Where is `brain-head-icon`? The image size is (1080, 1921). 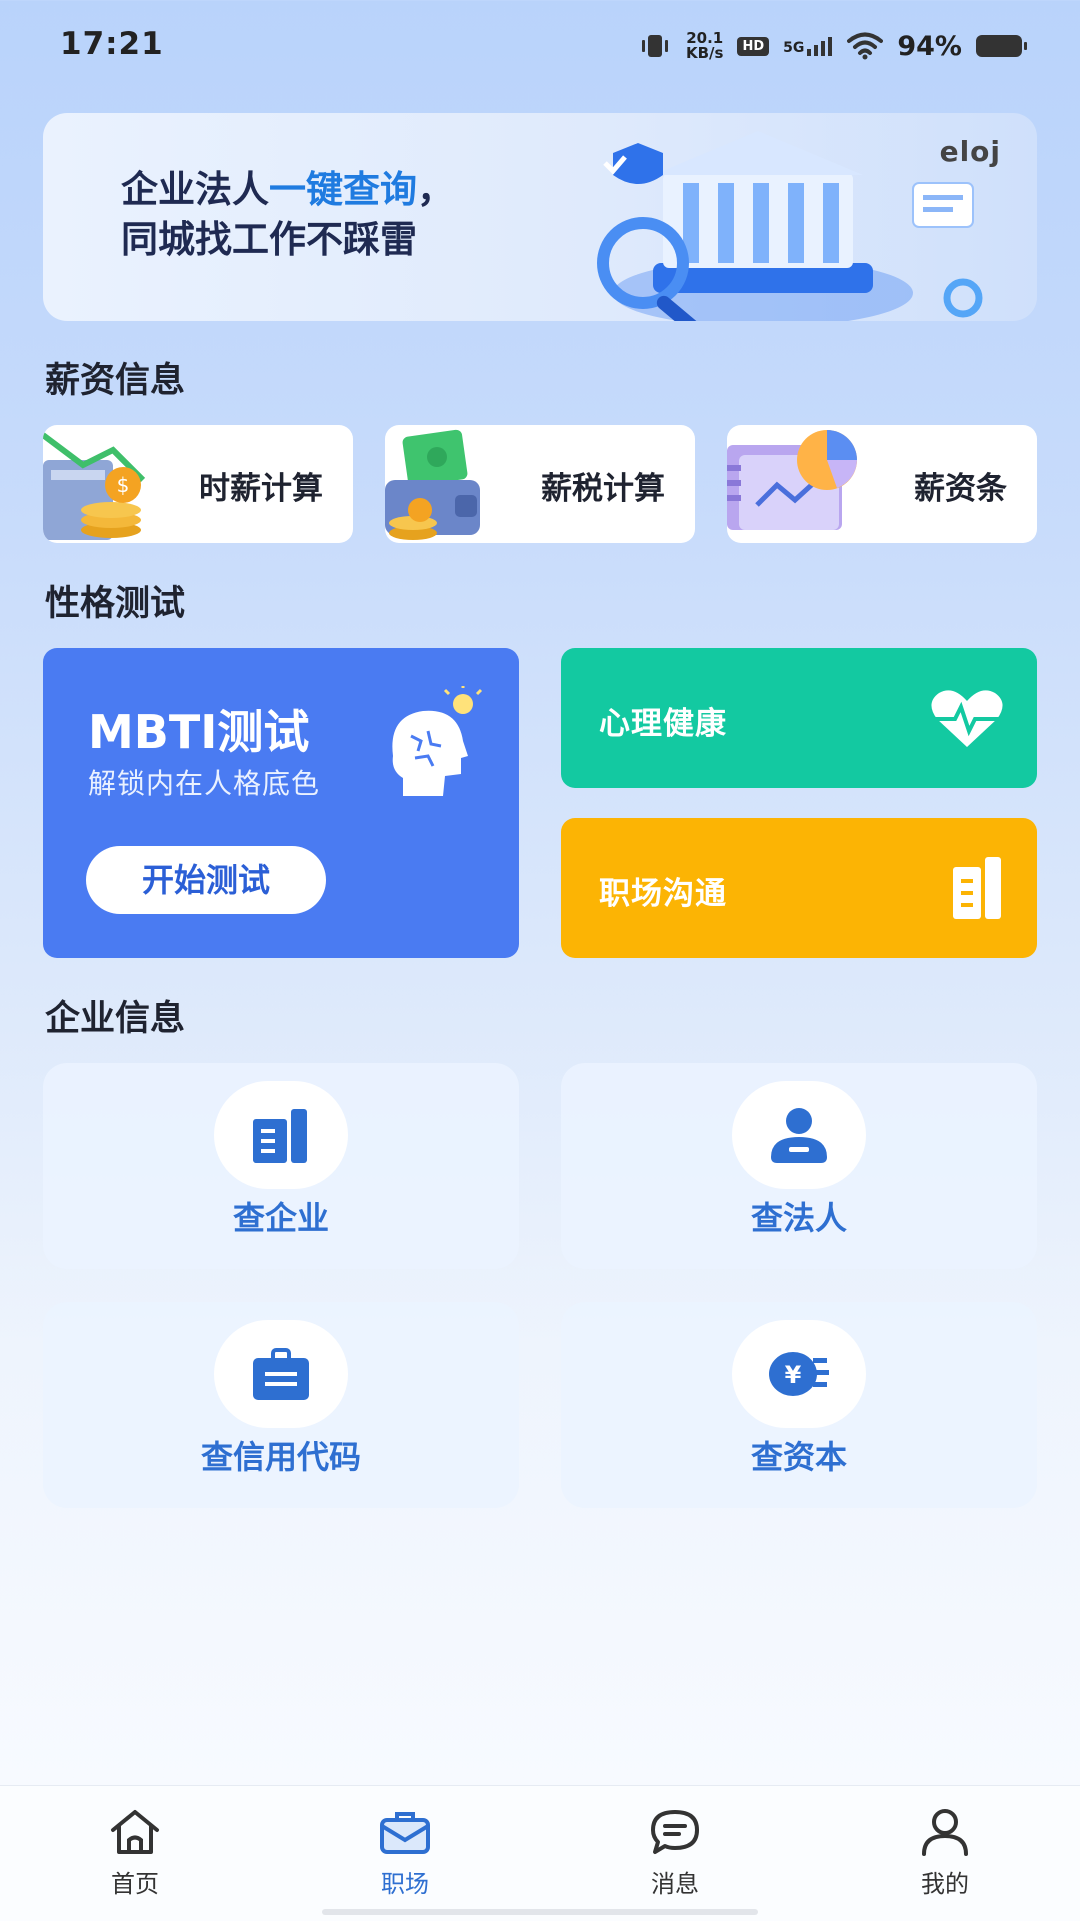 brain-head-icon is located at coordinates (437, 741).